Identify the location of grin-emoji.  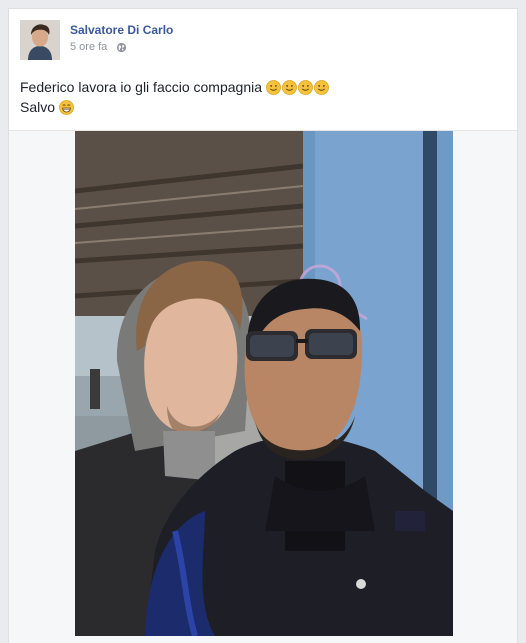
(66, 107).